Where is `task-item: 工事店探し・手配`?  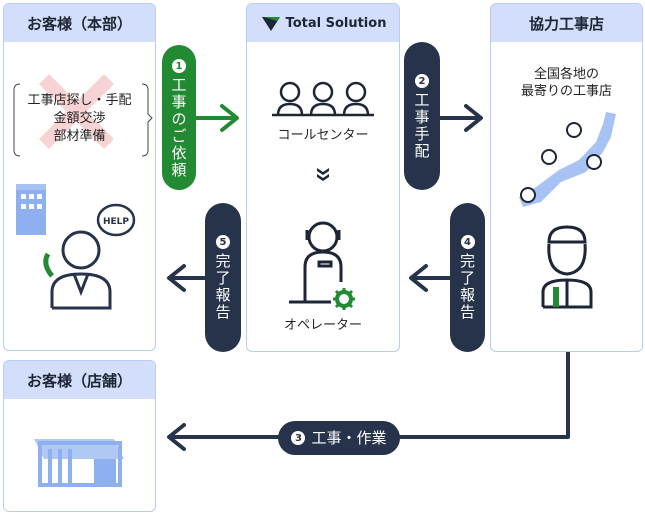 task-item: 工事店探し・手配 is located at coordinates (79, 100).